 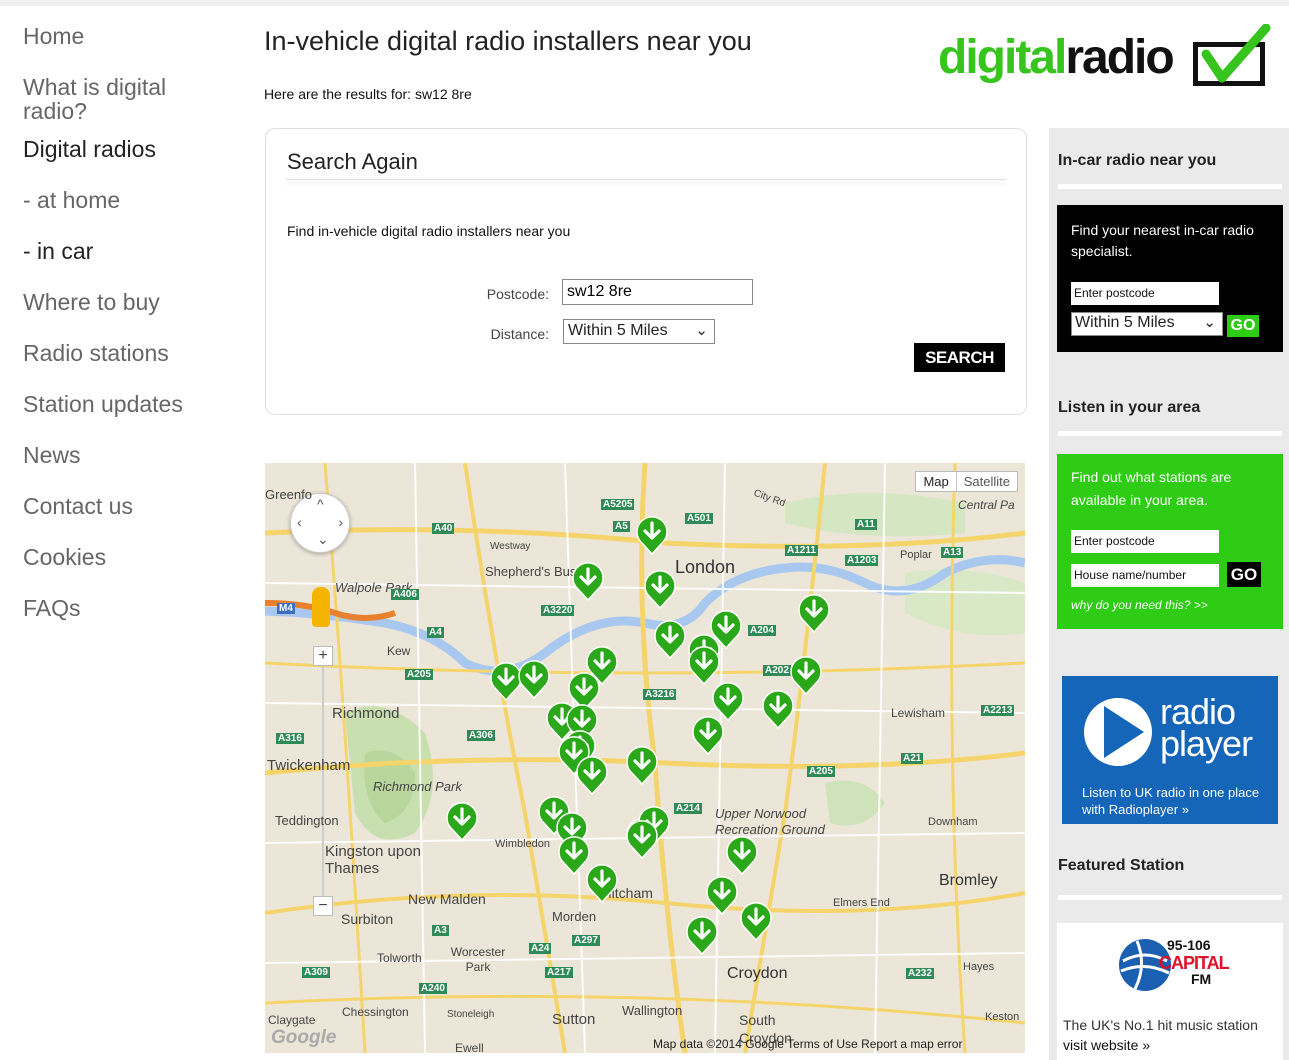 What do you see at coordinates (133, 506) in the screenshot?
I see `nav-contact-us: Contact us` at bounding box center [133, 506].